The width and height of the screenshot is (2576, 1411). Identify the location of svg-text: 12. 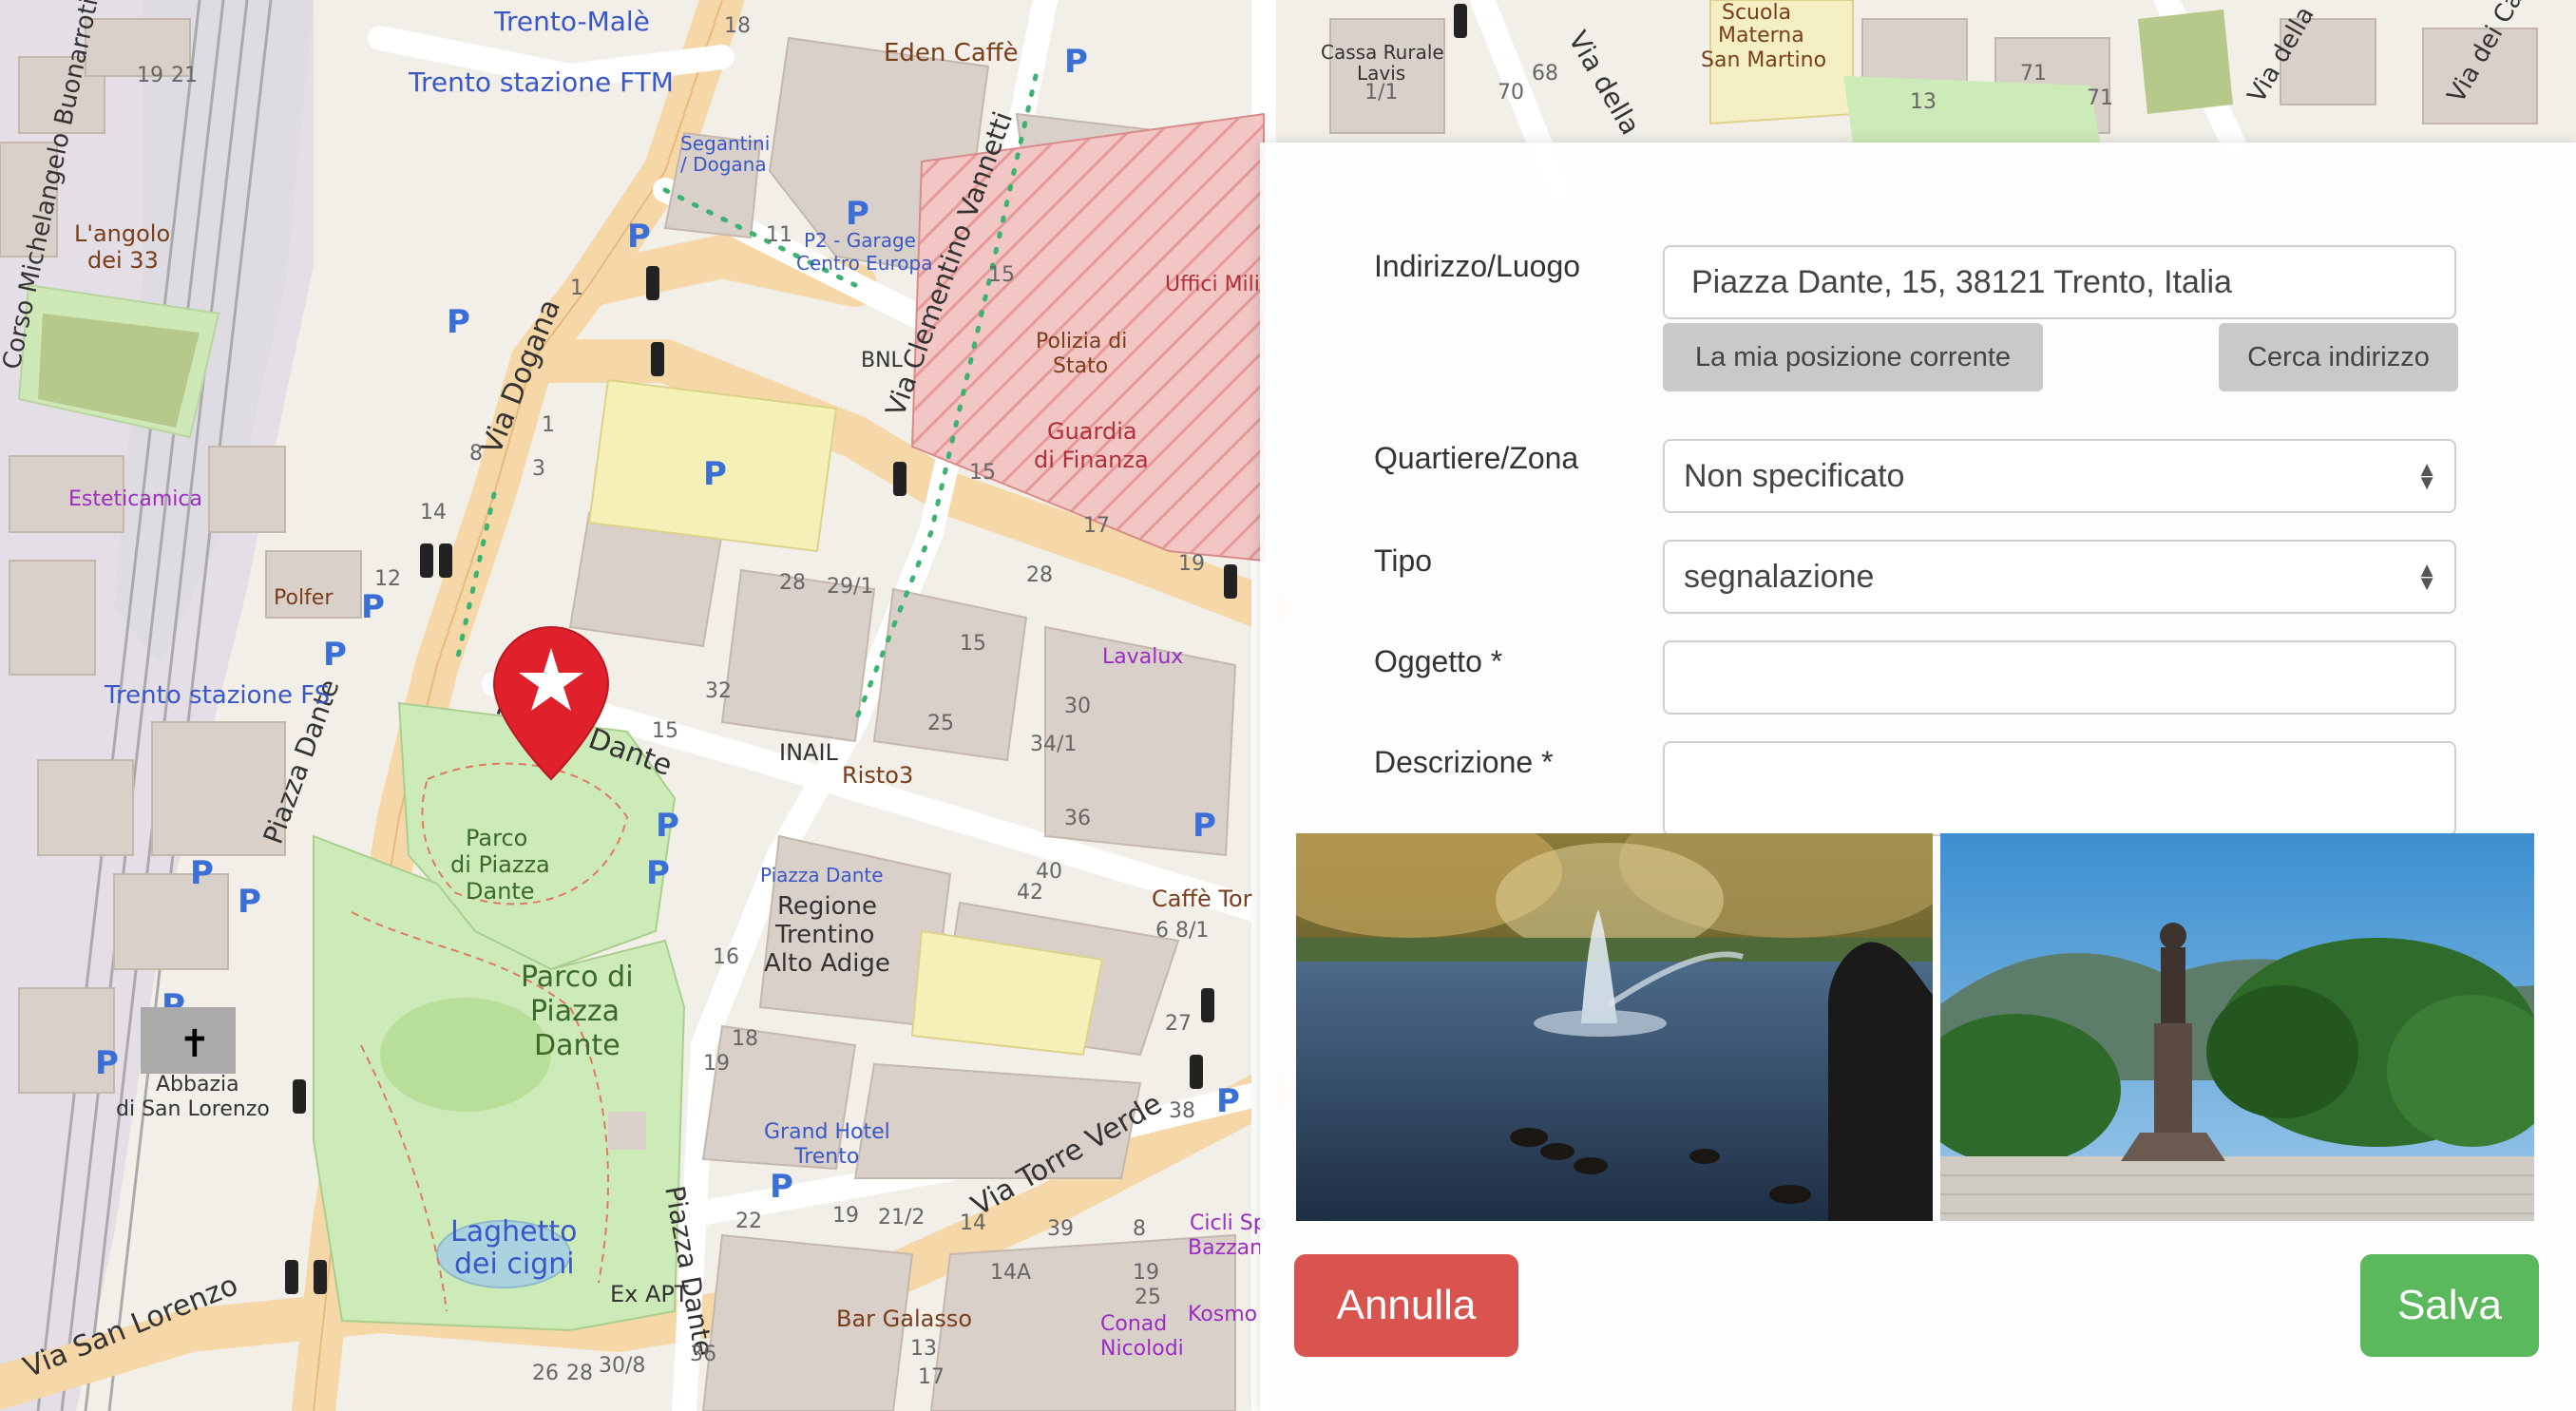
(387, 579).